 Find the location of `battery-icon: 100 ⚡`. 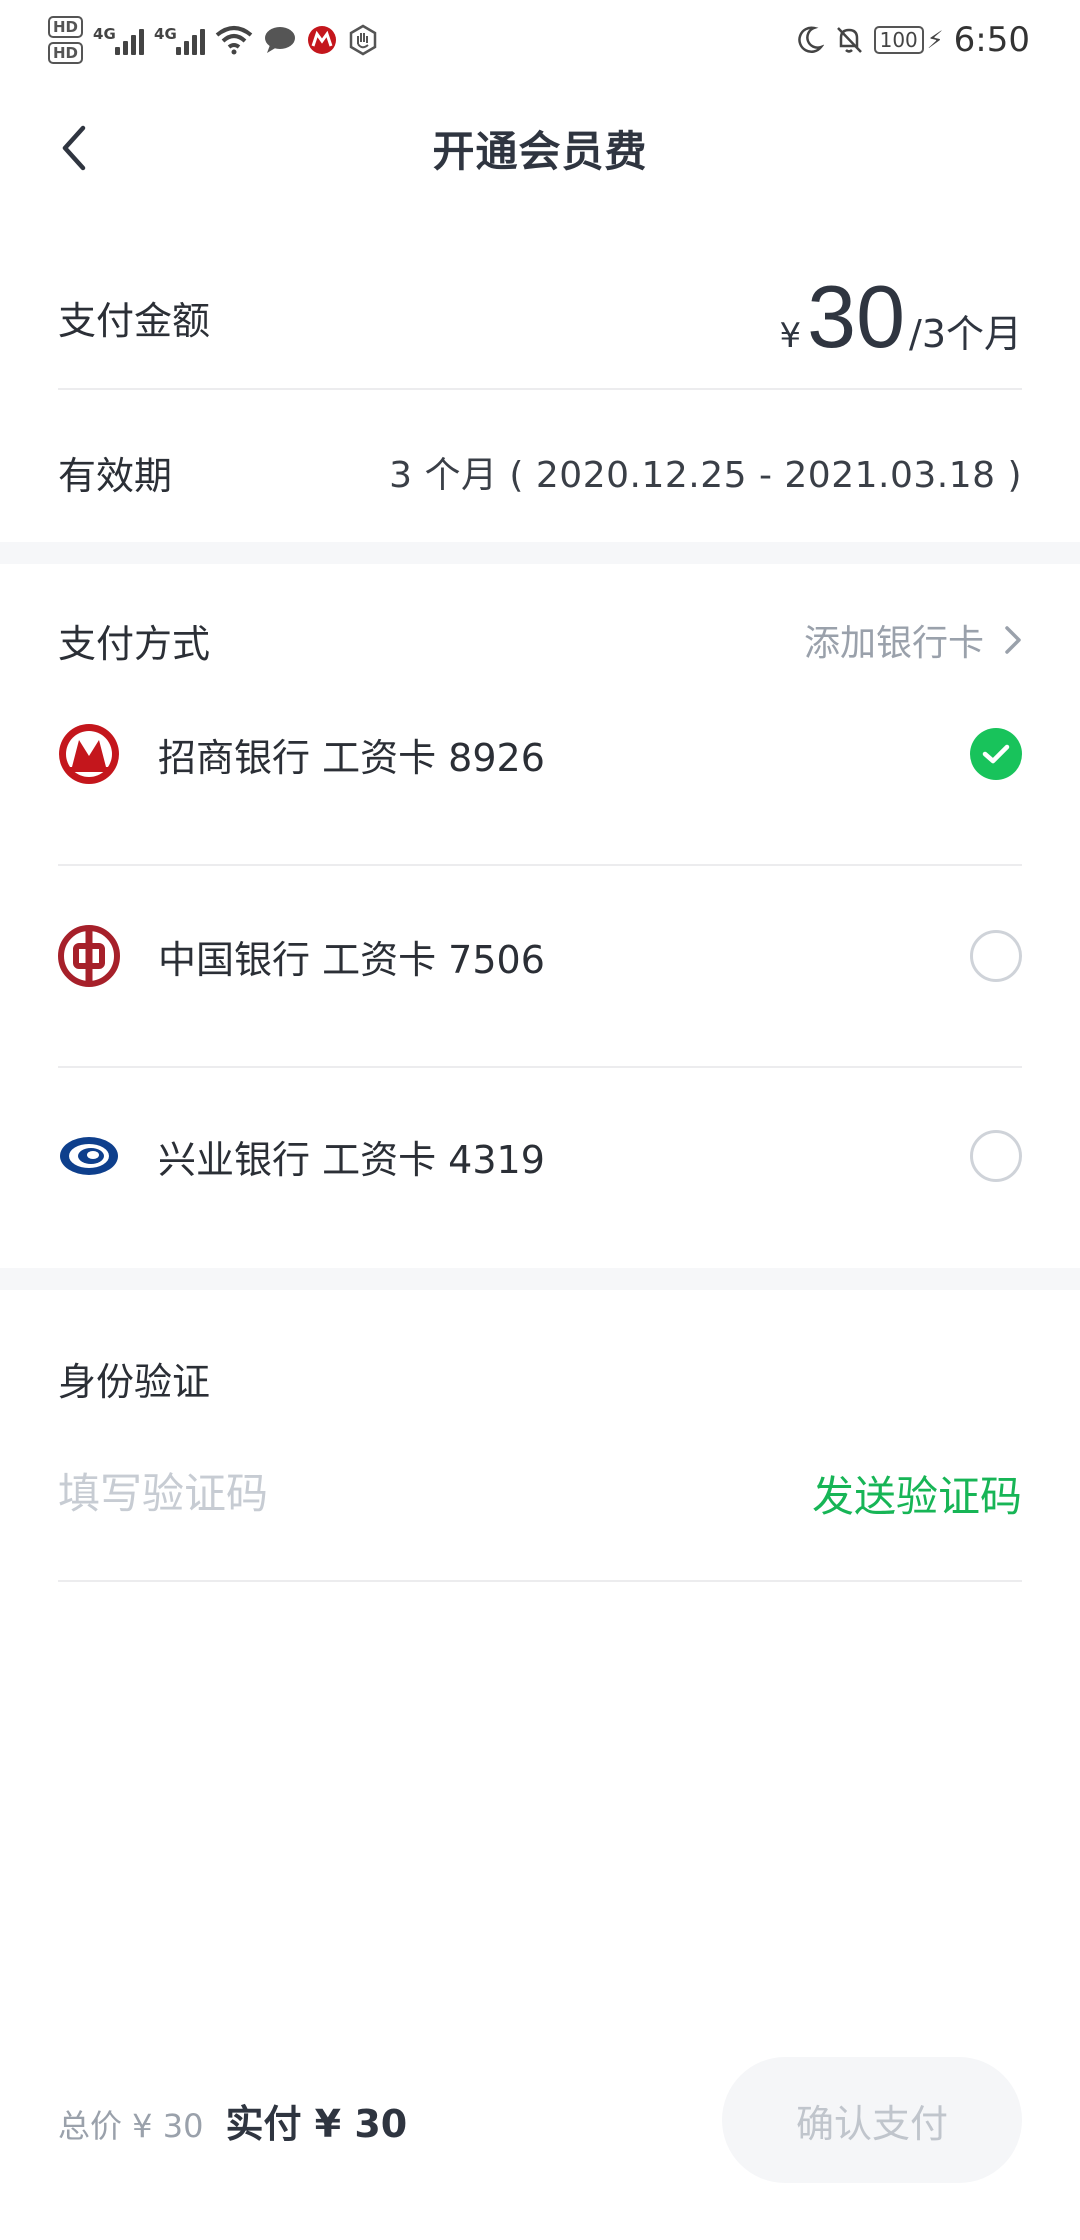

battery-icon: 100 ⚡ is located at coordinates (908, 40).